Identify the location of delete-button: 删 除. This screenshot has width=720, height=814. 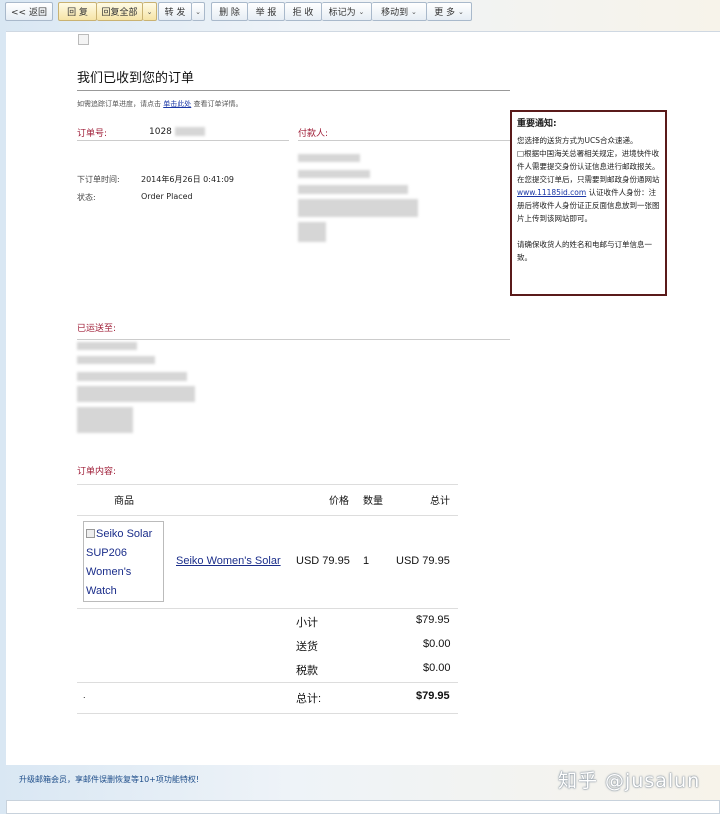
(229, 11).